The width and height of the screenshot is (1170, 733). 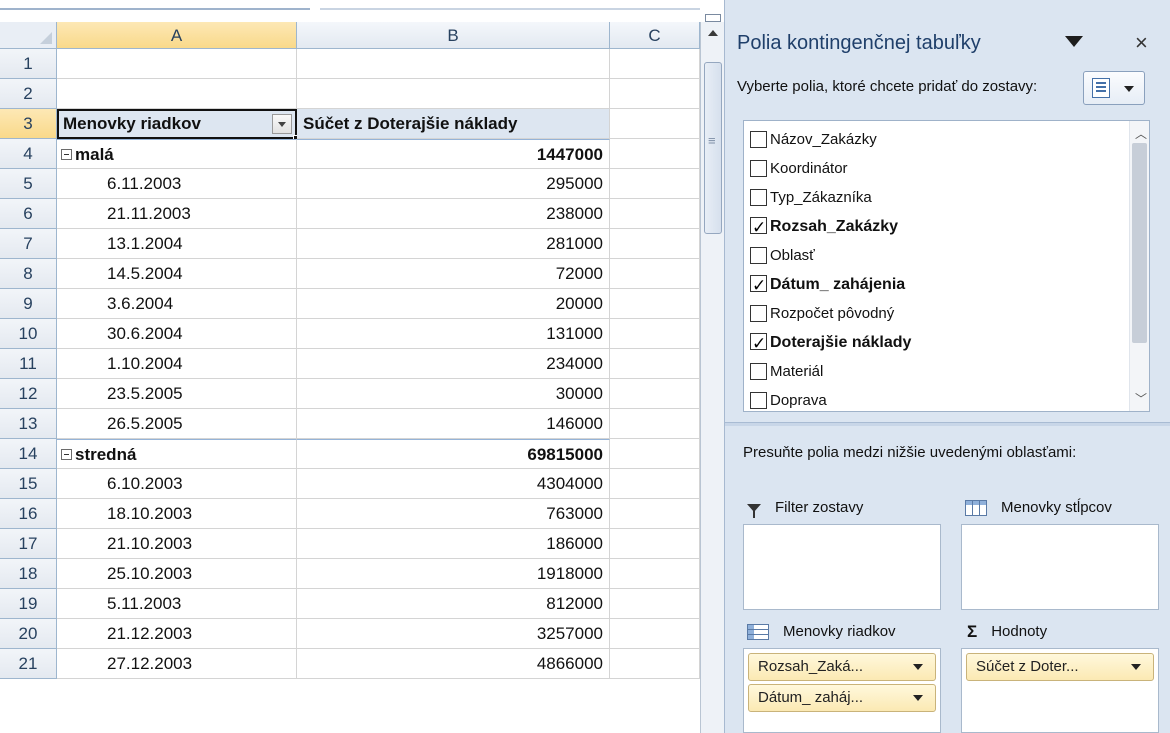 I want to click on scroll-up-icon: ︿, so click(x=1141, y=133).